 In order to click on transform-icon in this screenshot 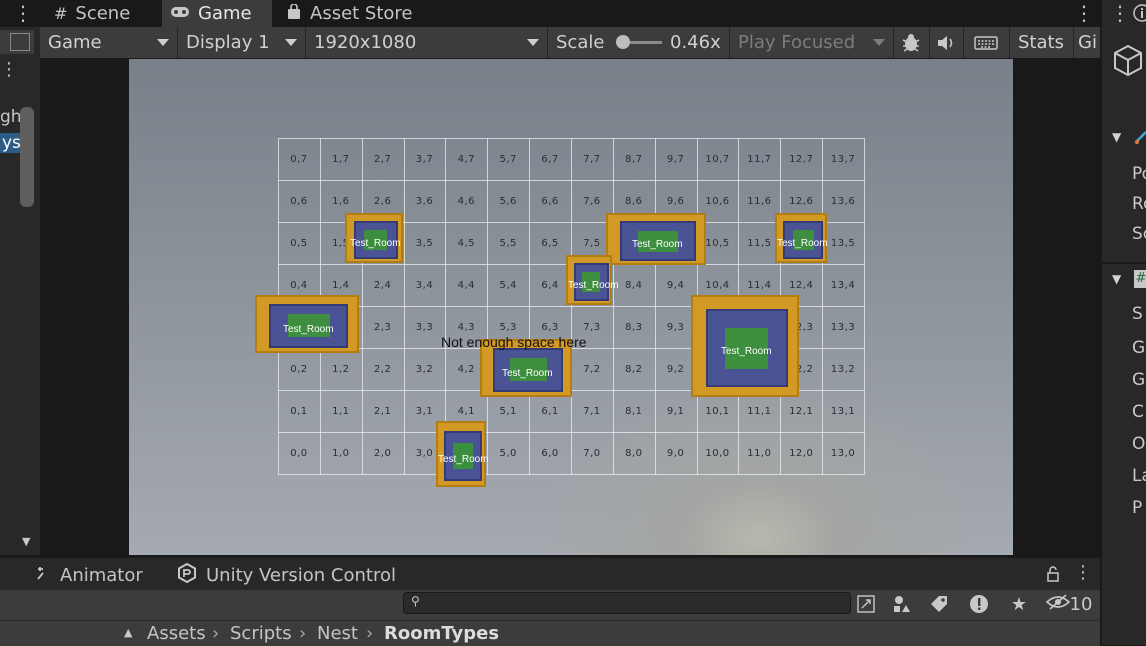, I will do `click(1140, 137)`.